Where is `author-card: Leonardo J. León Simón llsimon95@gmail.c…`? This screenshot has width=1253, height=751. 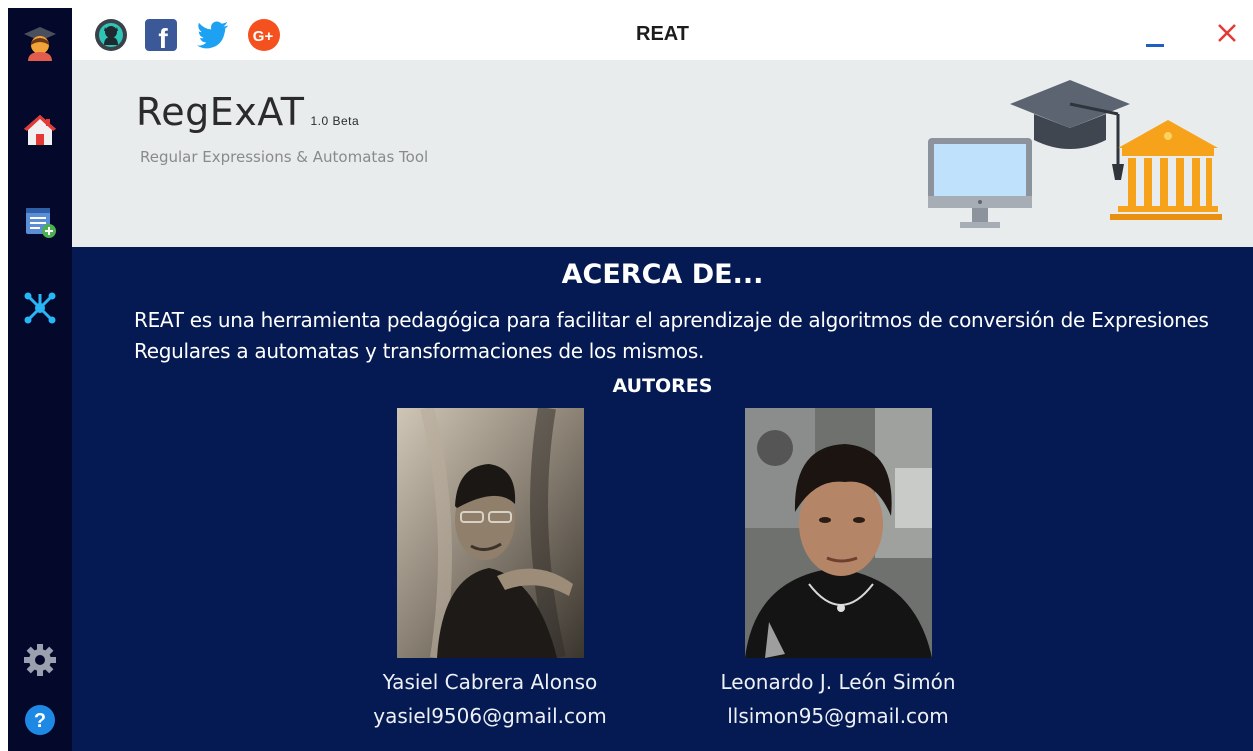 author-card: Leonardo J. León Simón llsimon95@gmail.c… is located at coordinates (838, 568).